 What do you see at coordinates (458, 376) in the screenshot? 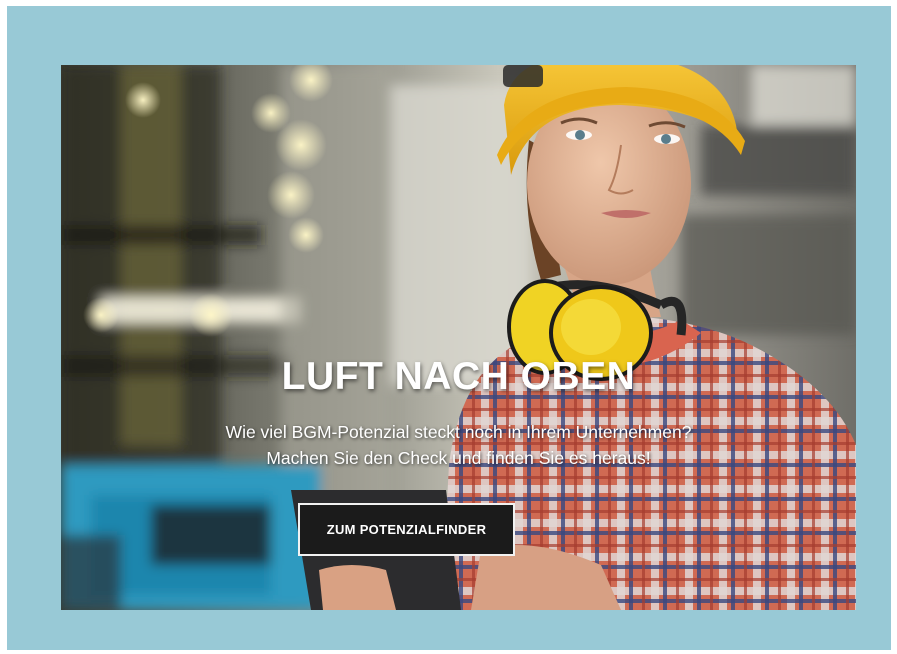
I see `hero-headline: LUFT NACH OBEN` at bounding box center [458, 376].